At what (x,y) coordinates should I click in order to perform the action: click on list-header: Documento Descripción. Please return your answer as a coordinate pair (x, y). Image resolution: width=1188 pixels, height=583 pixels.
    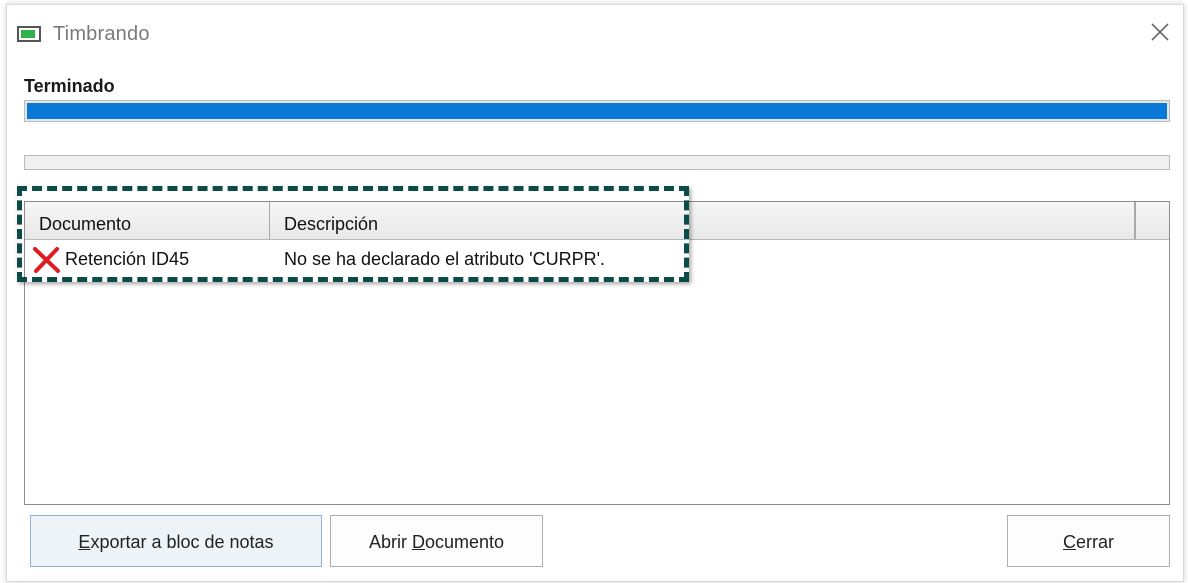
    Looking at the image, I should click on (597, 221).